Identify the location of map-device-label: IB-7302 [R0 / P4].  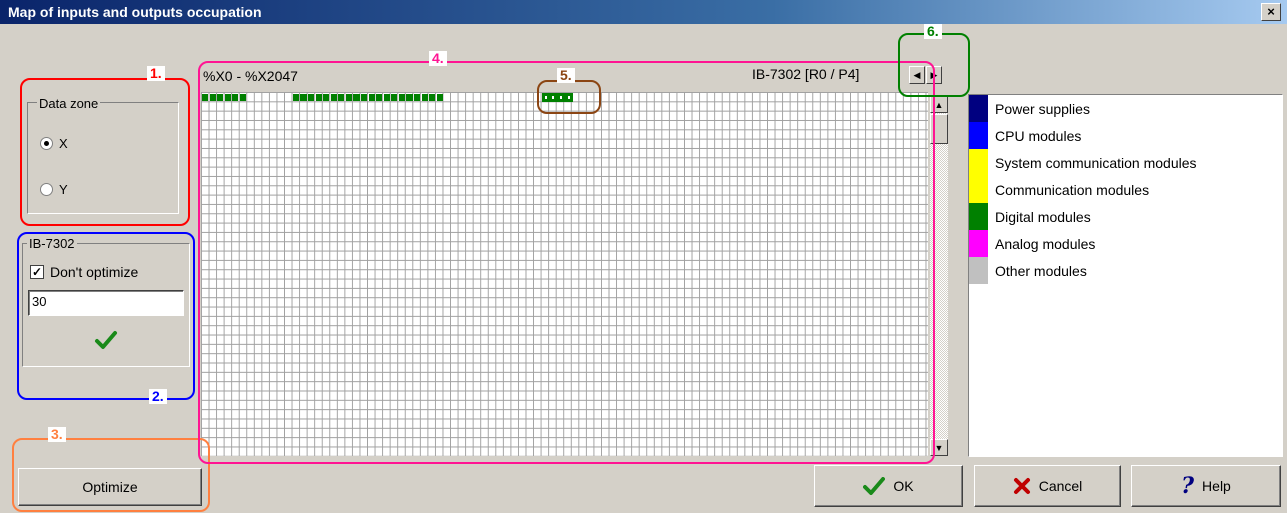
(806, 74).